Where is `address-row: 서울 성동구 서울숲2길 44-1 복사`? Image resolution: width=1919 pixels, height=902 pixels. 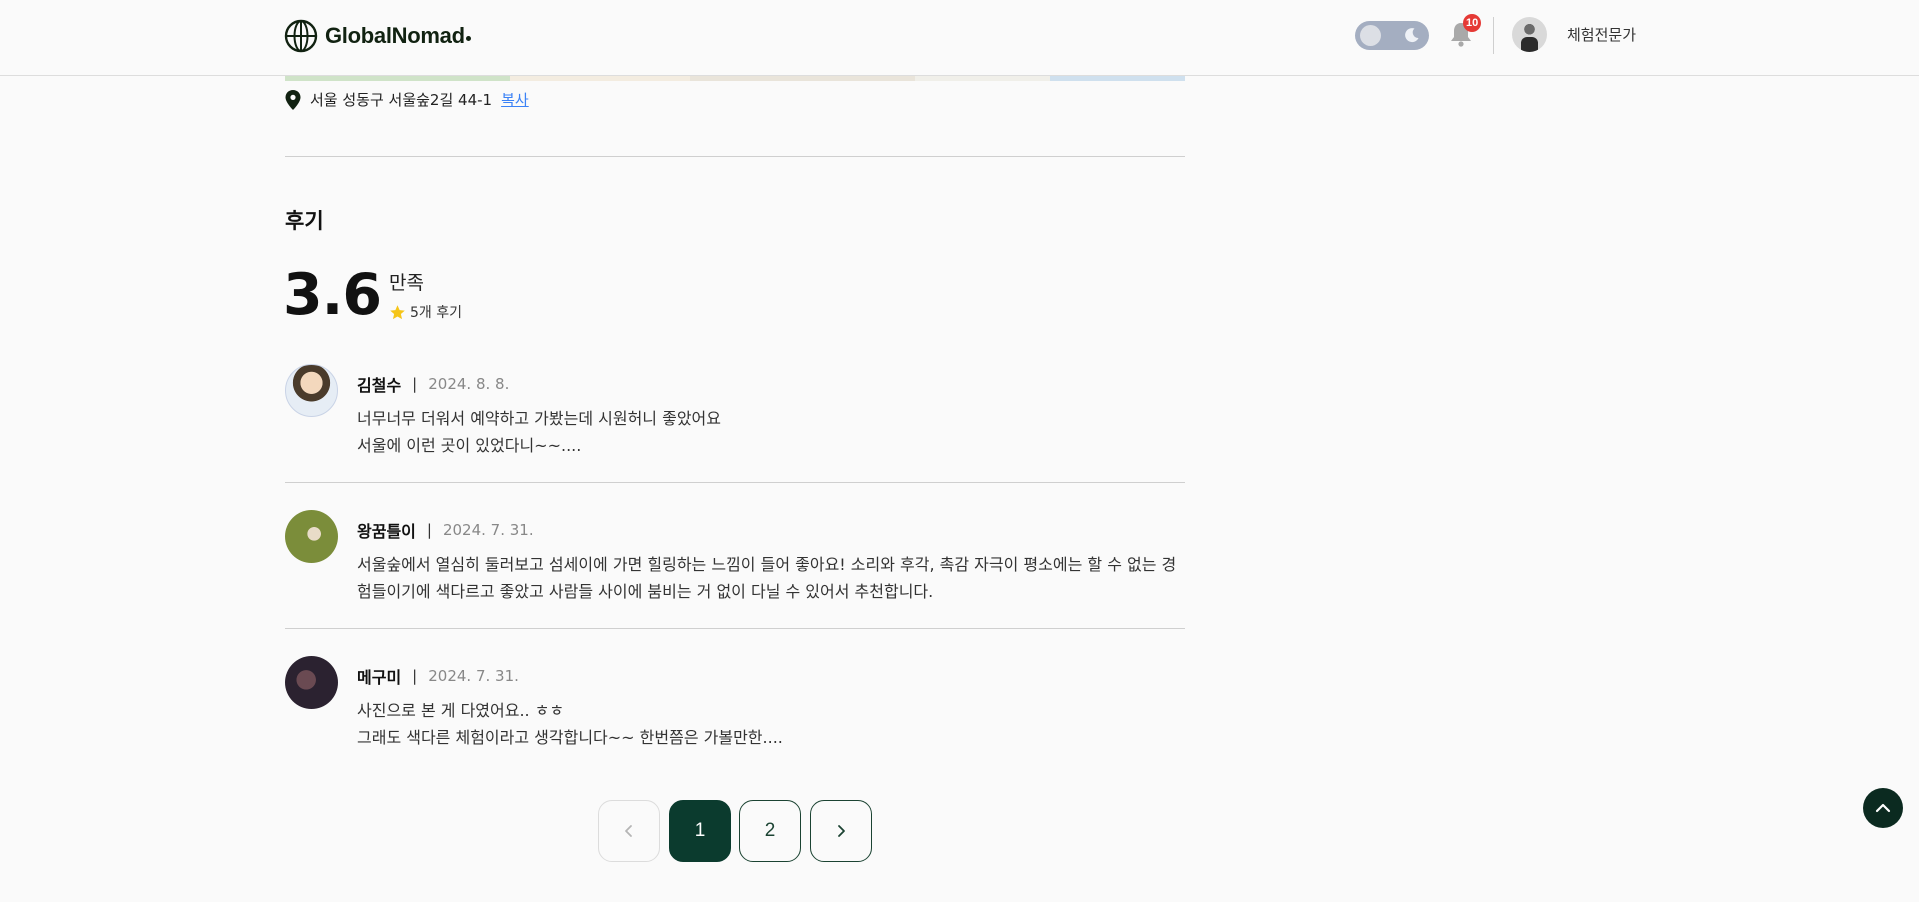
address-row: 서울 성동구 서울숲2길 44-1 복사 is located at coordinates (407, 99).